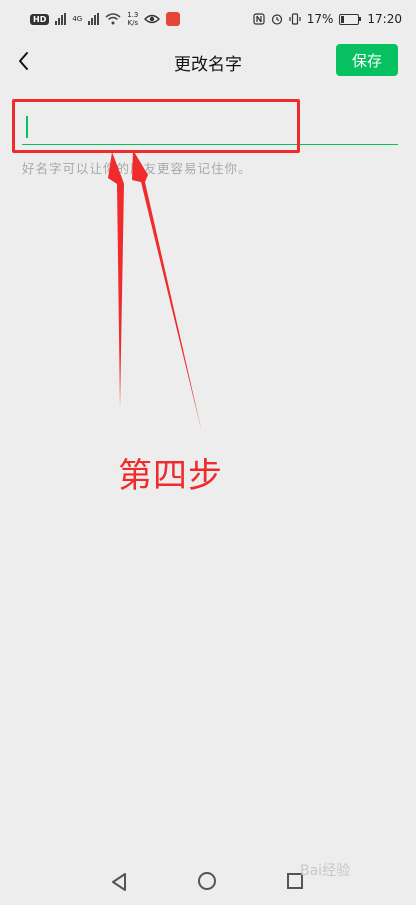 The image size is (416, 905). I want to click on system-nav-bar, so click(208, 883).